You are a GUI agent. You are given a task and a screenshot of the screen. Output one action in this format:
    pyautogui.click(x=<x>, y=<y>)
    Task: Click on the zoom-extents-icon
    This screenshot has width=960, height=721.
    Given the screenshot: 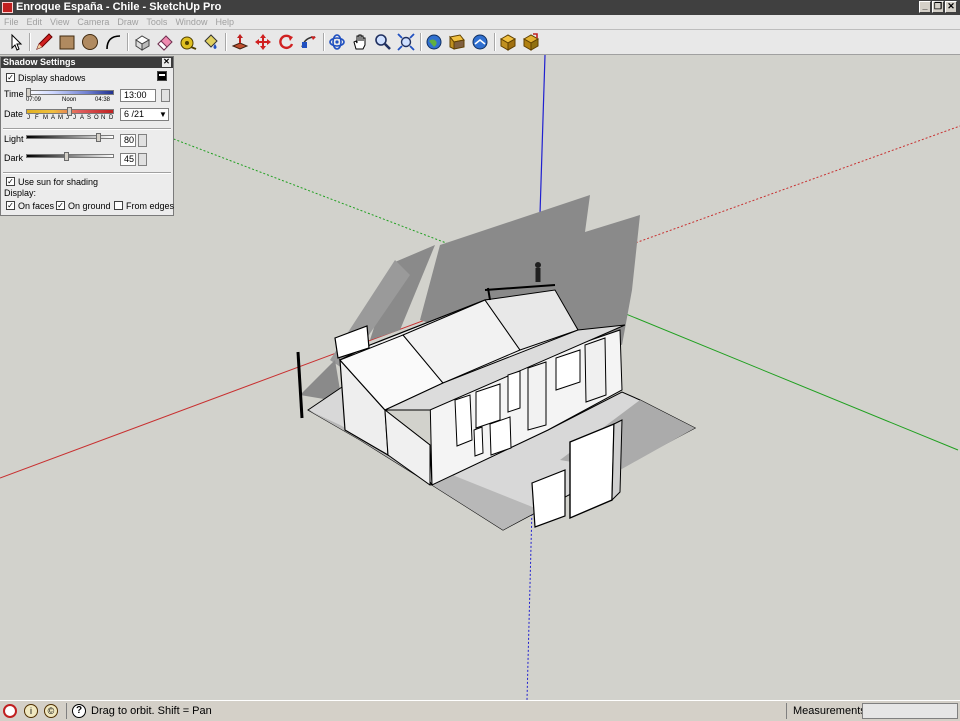 What is the action you would take?
    pyautogui.click(x=406, y=42)
    